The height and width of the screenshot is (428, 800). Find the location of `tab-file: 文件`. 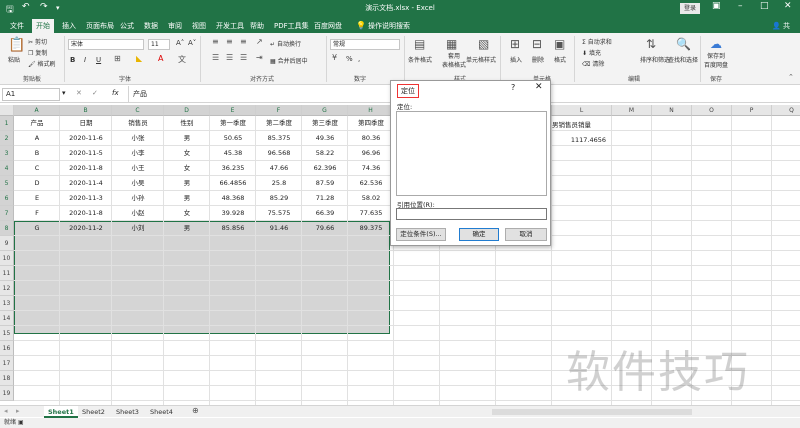

tab-file: 文件 is located at coordinates (17, 26).